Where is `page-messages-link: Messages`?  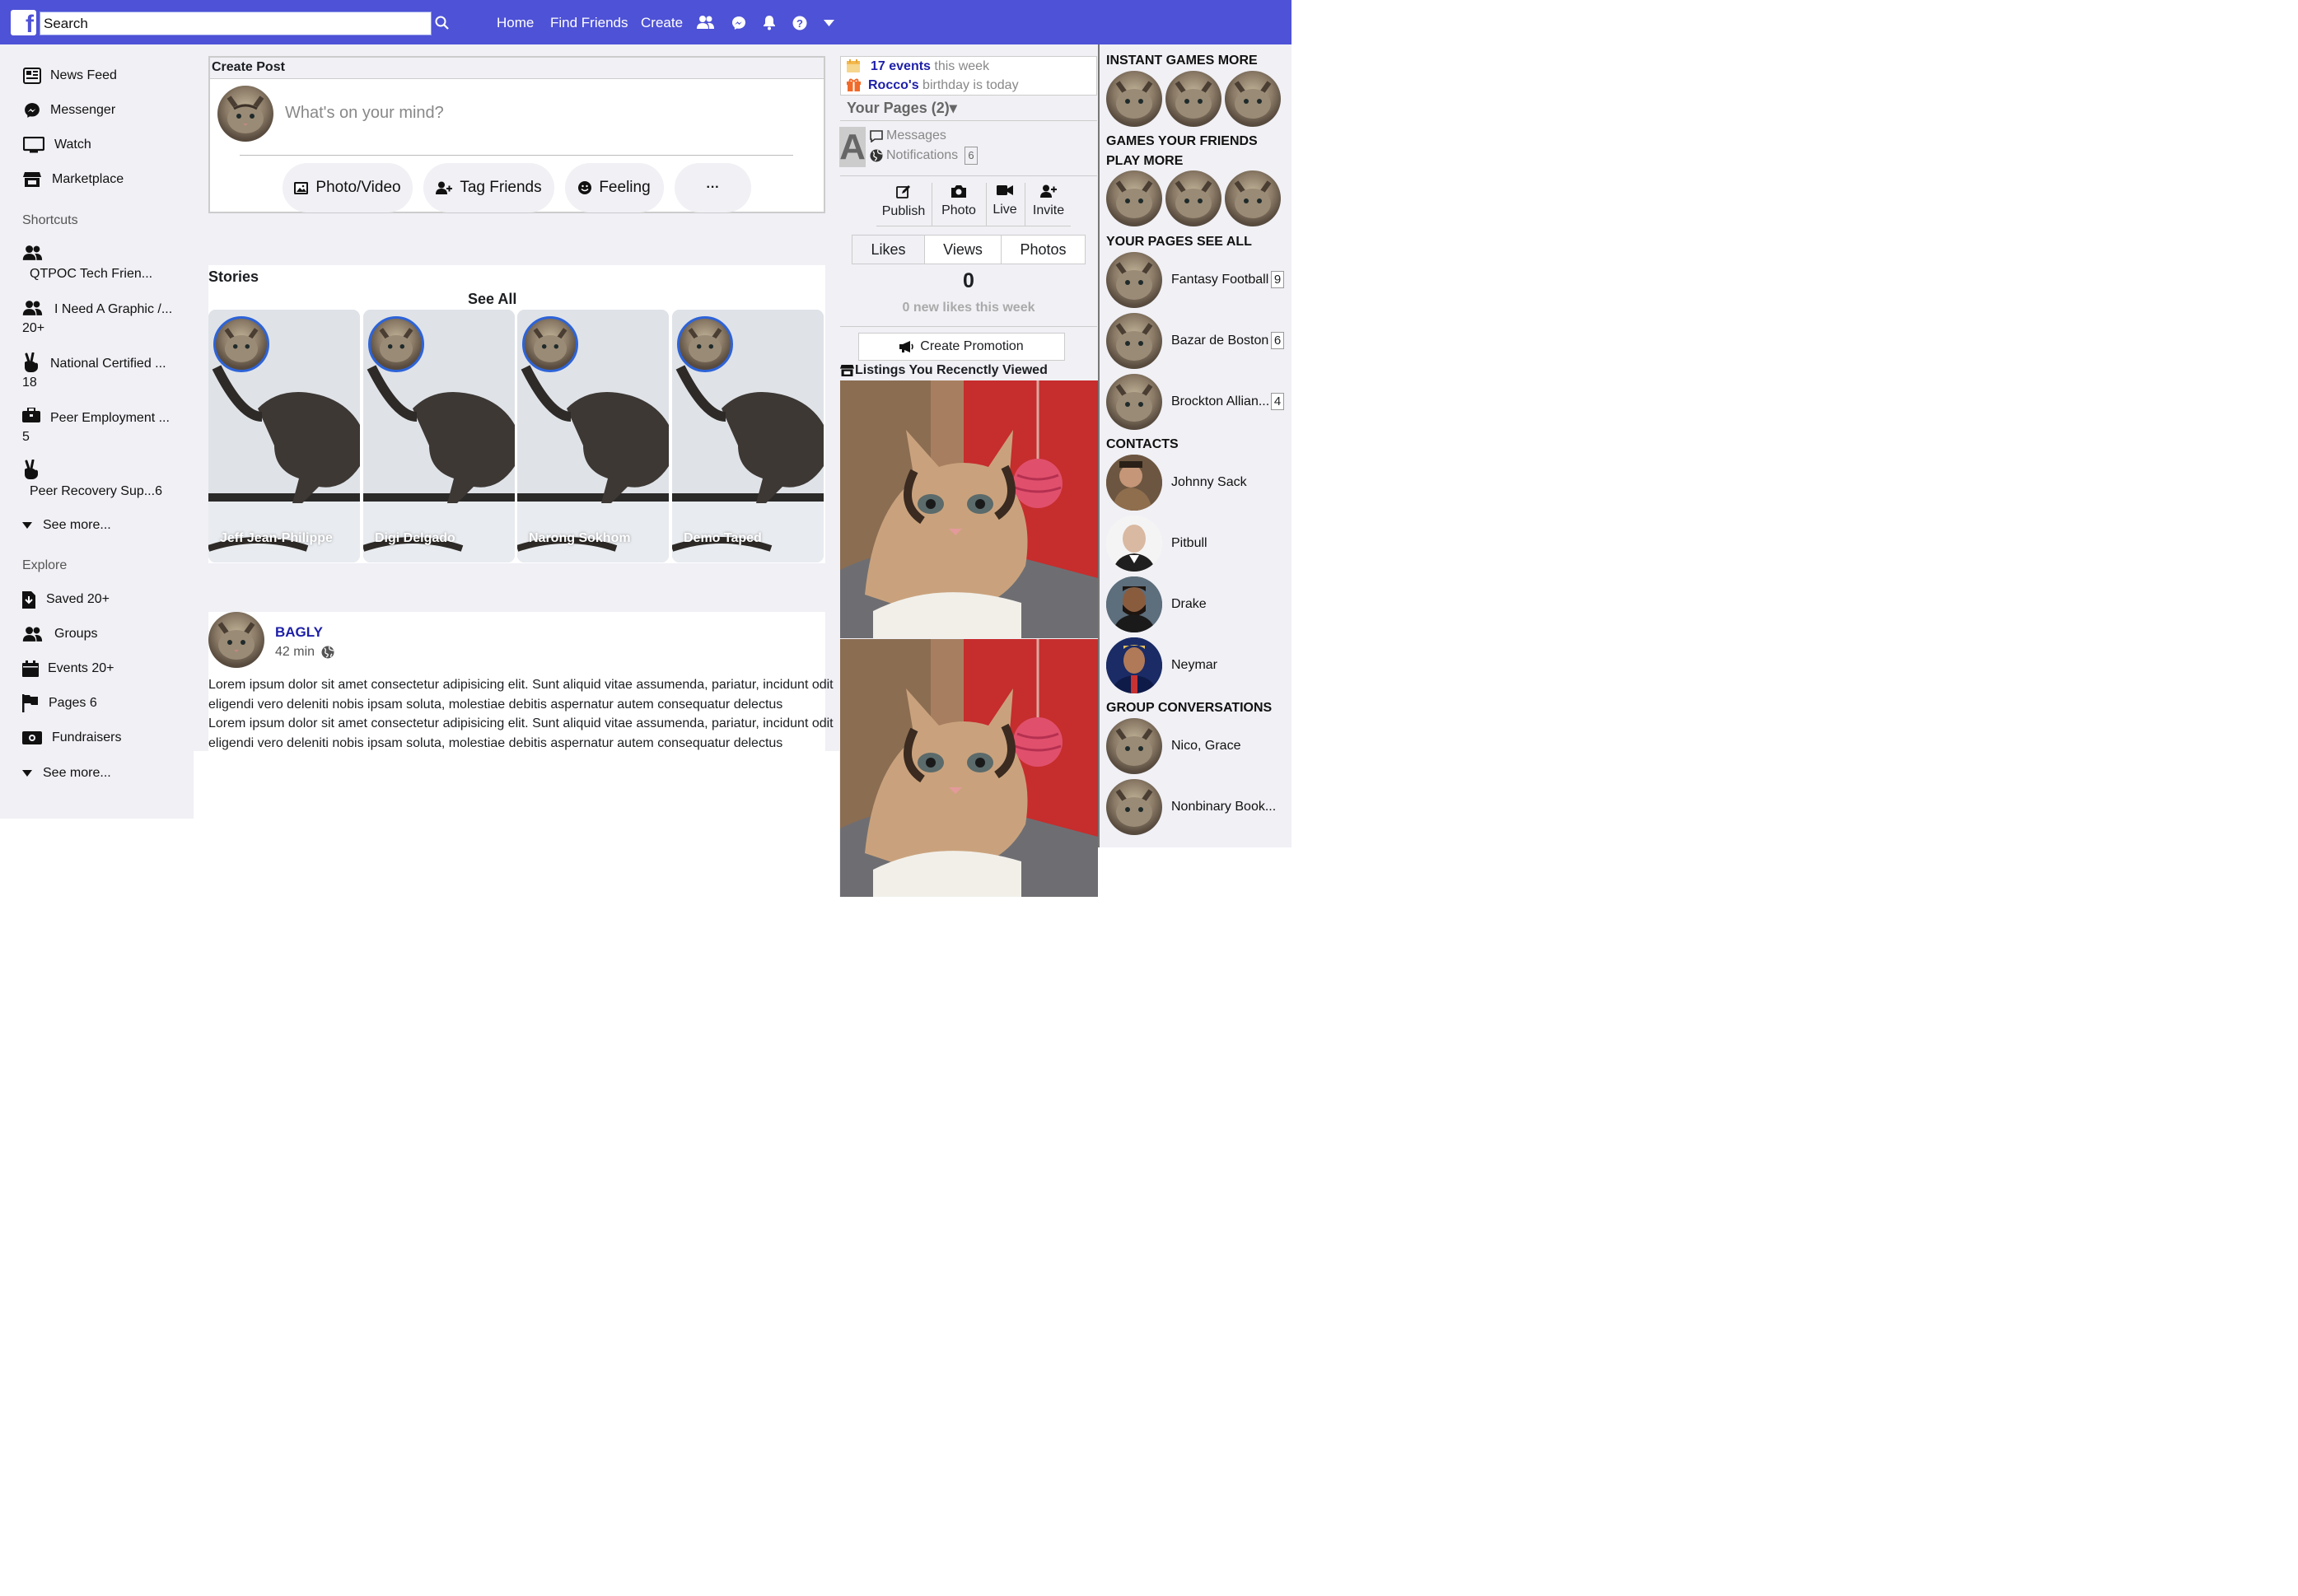
page-messages-link: Messages is located at coordinates (908, 135).